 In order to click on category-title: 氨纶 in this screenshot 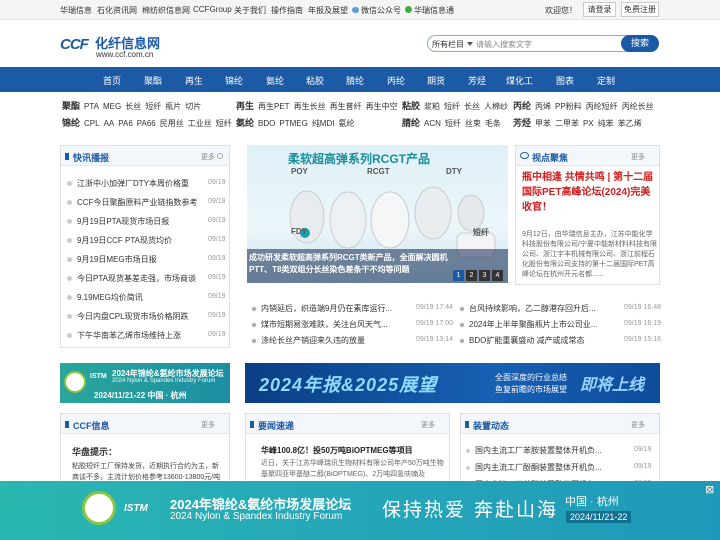, I will do `click(245, 123)`.